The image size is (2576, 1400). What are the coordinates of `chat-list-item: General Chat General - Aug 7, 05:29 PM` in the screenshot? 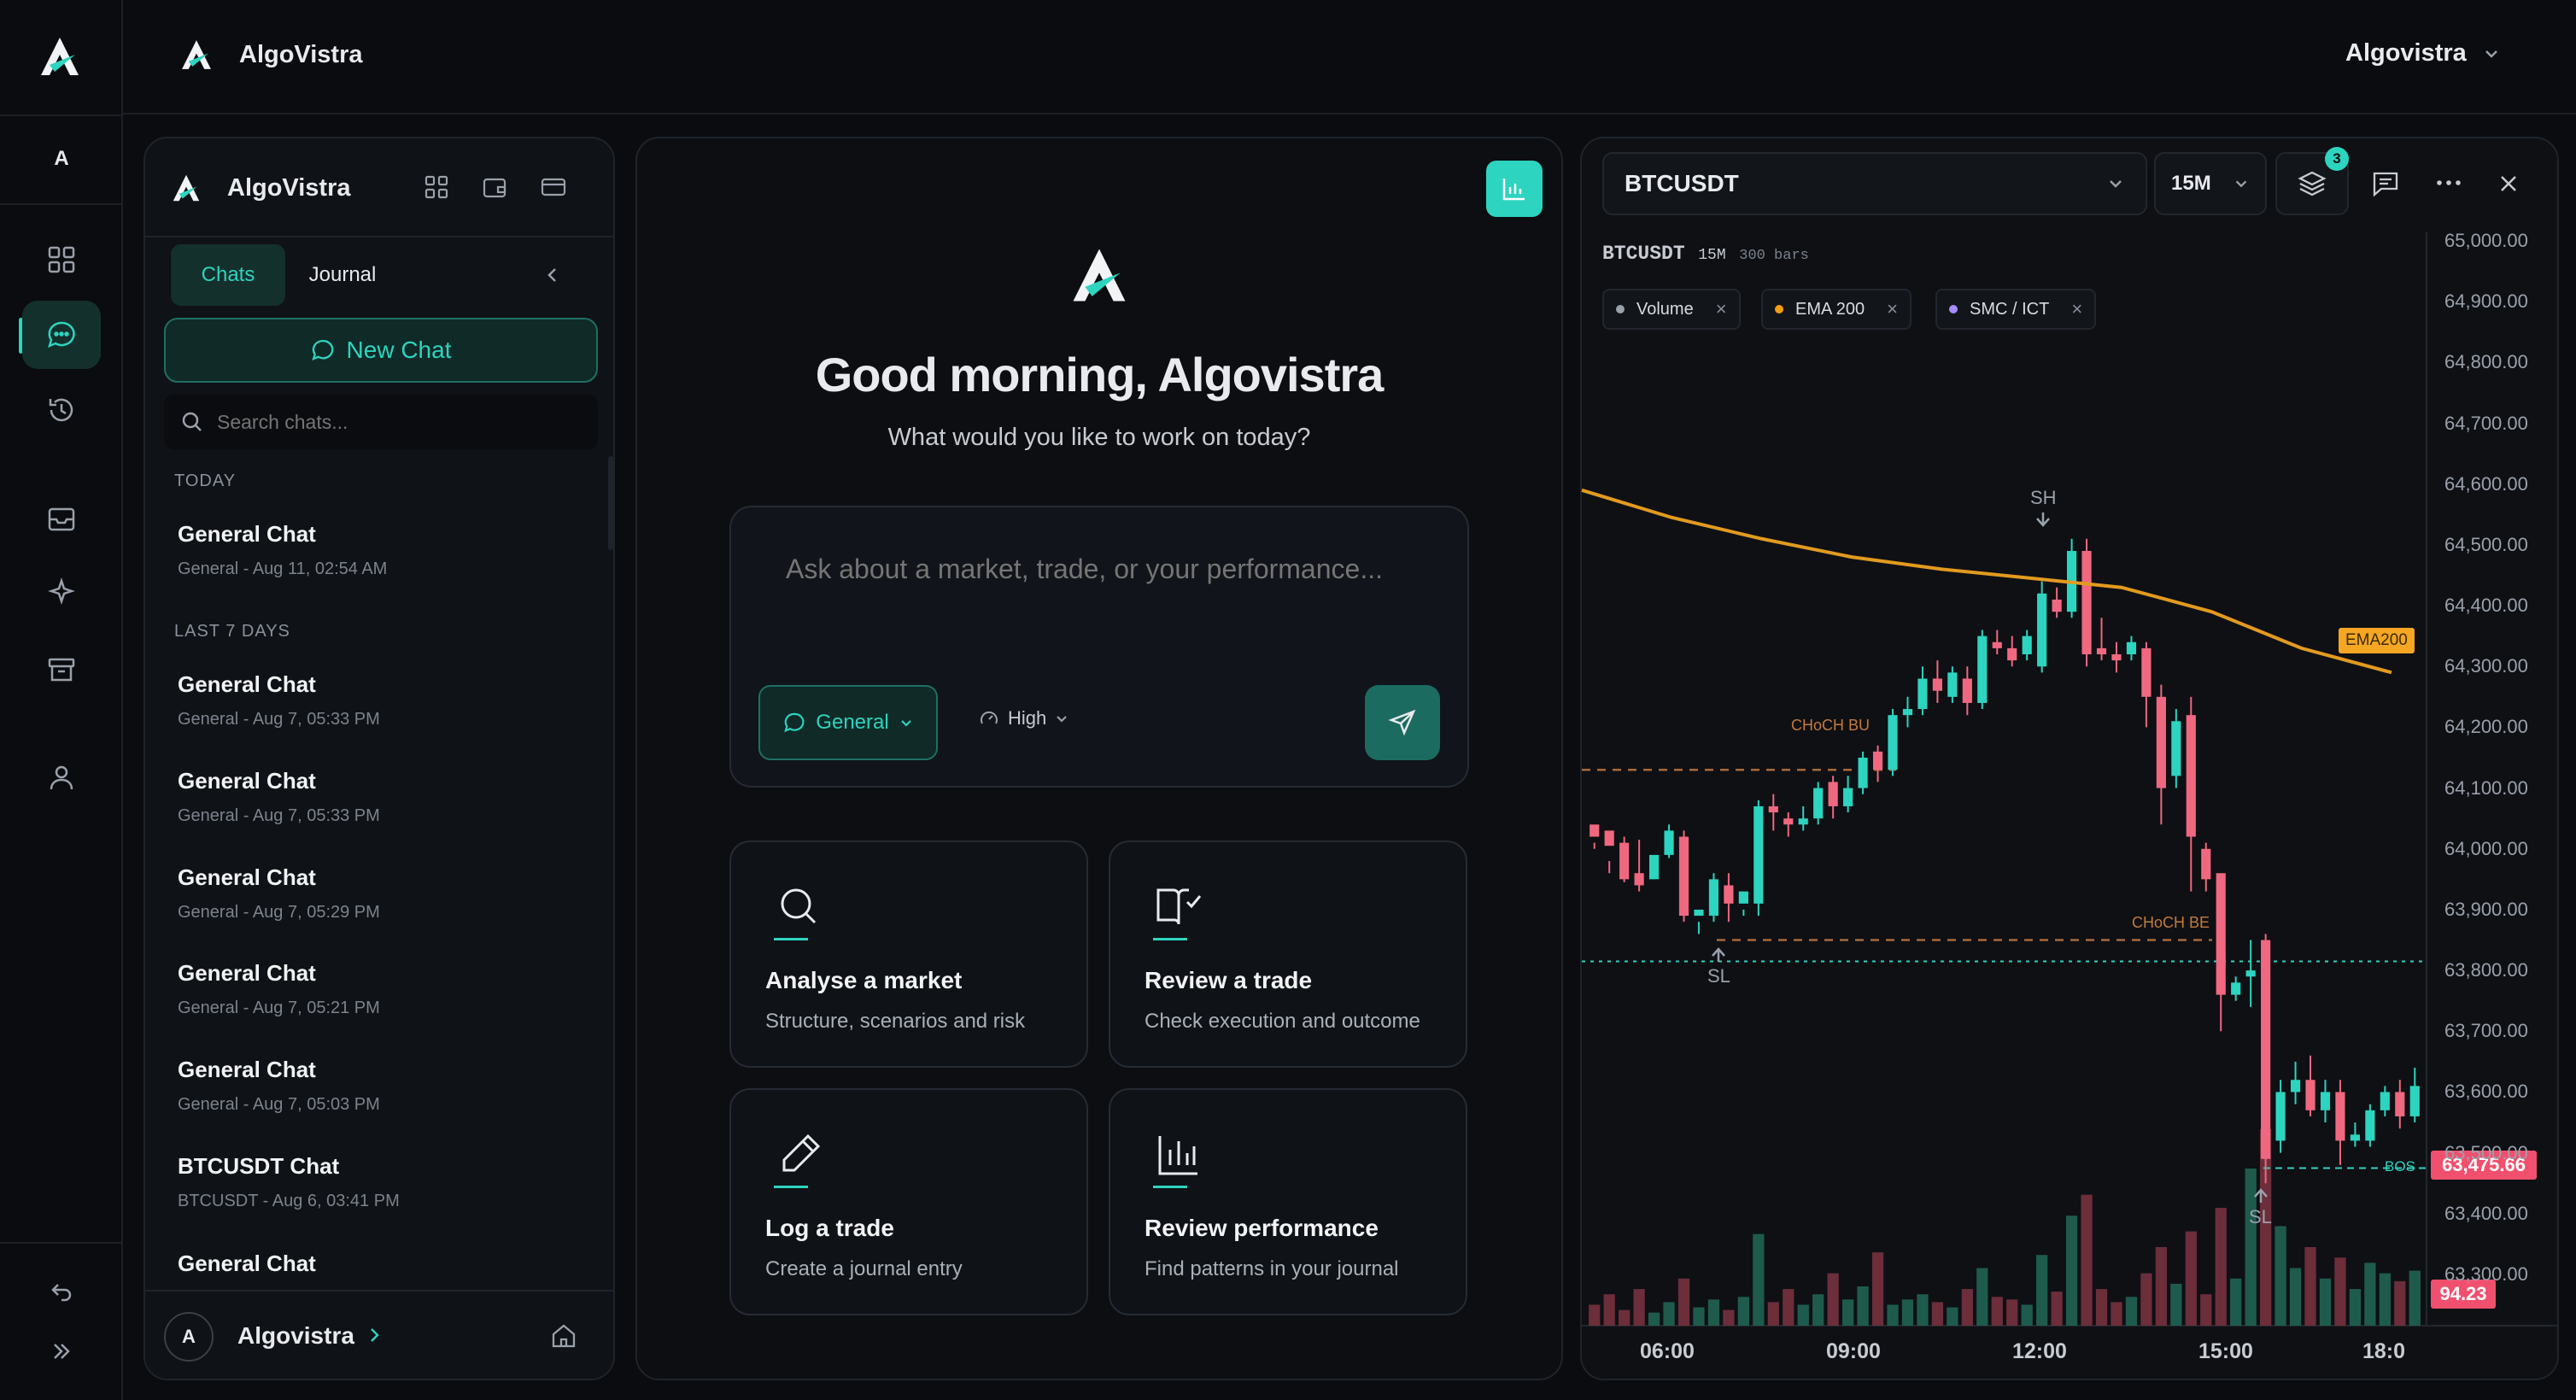 It's located at (279, 893).